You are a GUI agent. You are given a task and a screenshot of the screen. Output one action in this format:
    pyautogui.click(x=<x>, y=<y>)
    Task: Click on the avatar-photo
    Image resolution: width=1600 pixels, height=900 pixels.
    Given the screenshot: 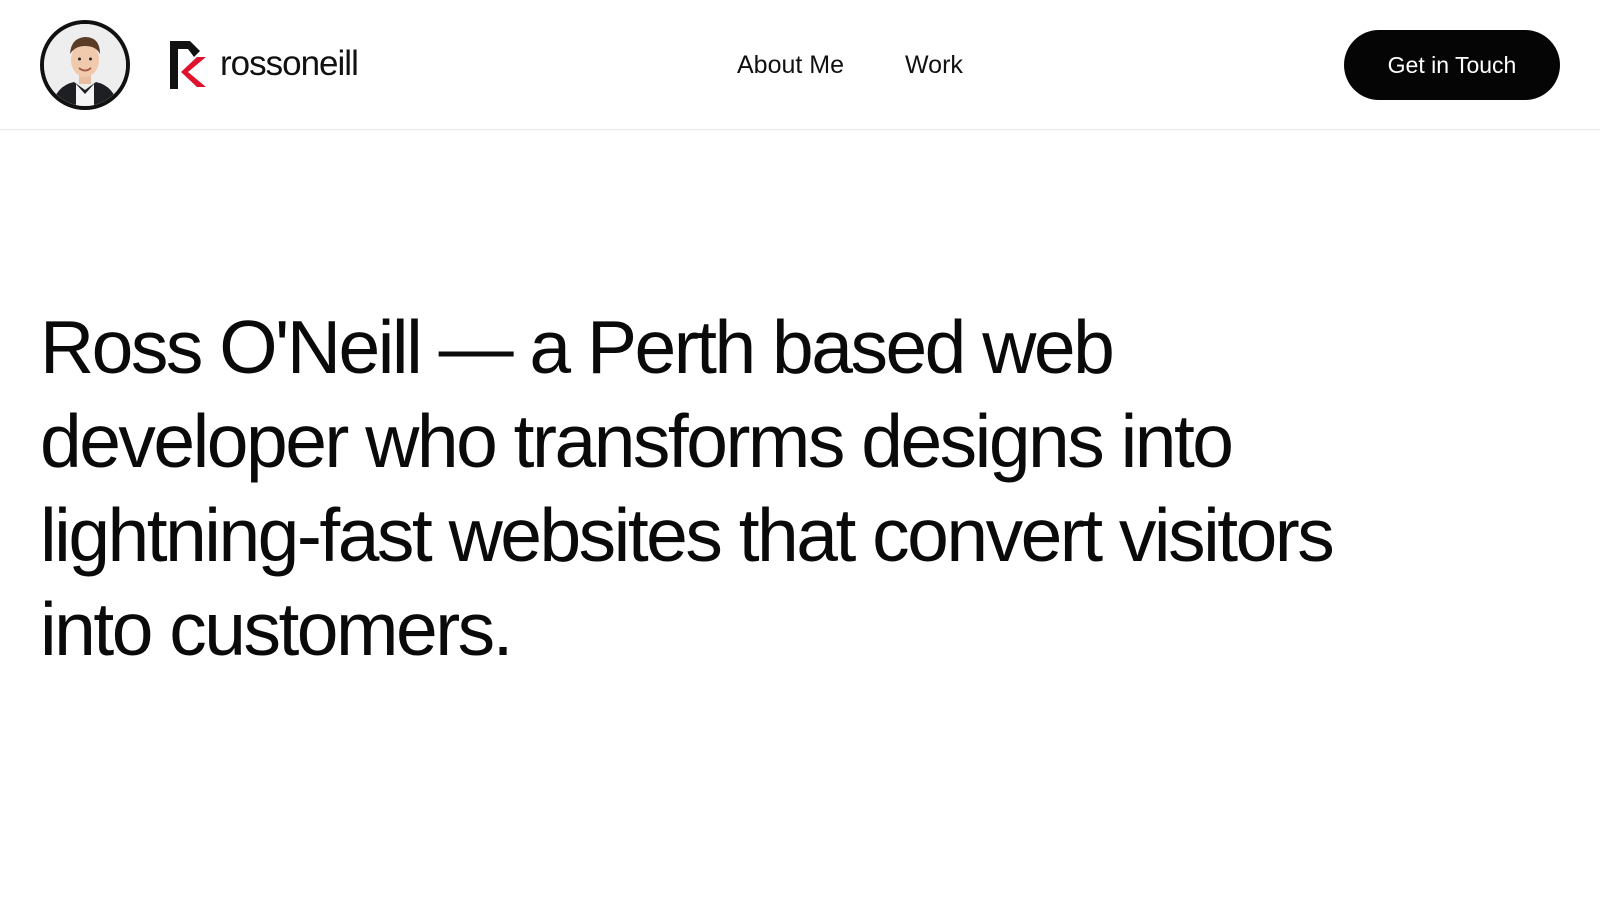 What is the action you would take?
    pyautogui.click(x=85, y=65)
    